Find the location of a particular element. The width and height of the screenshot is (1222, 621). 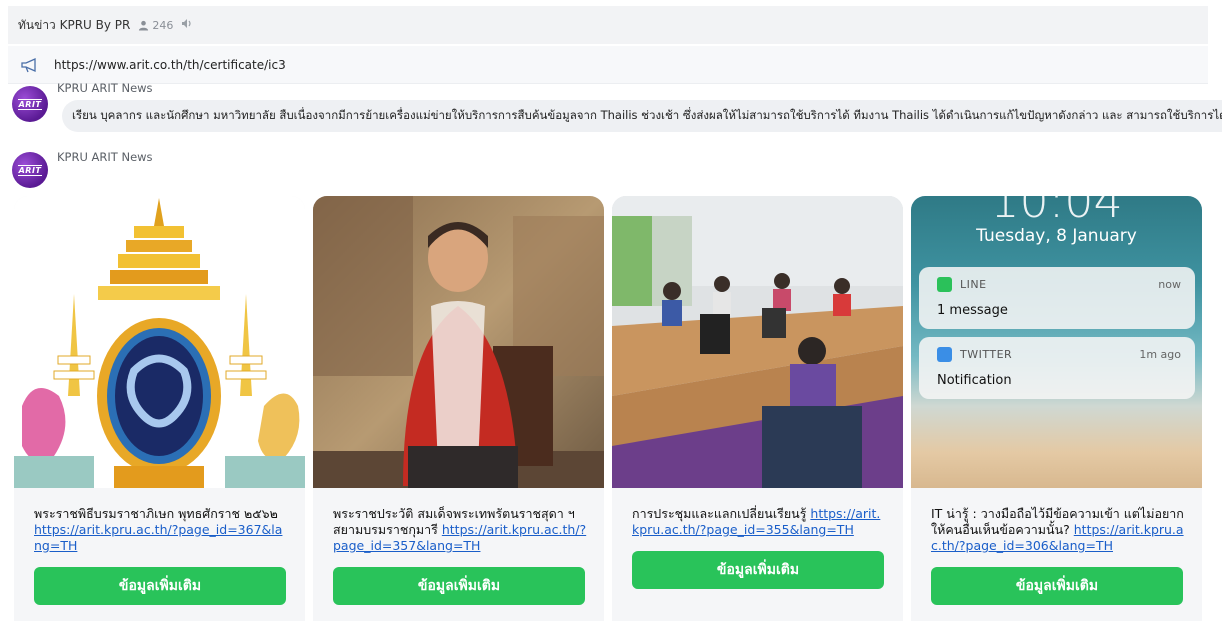

card-image-portrait is located at coordinates (458, 342).